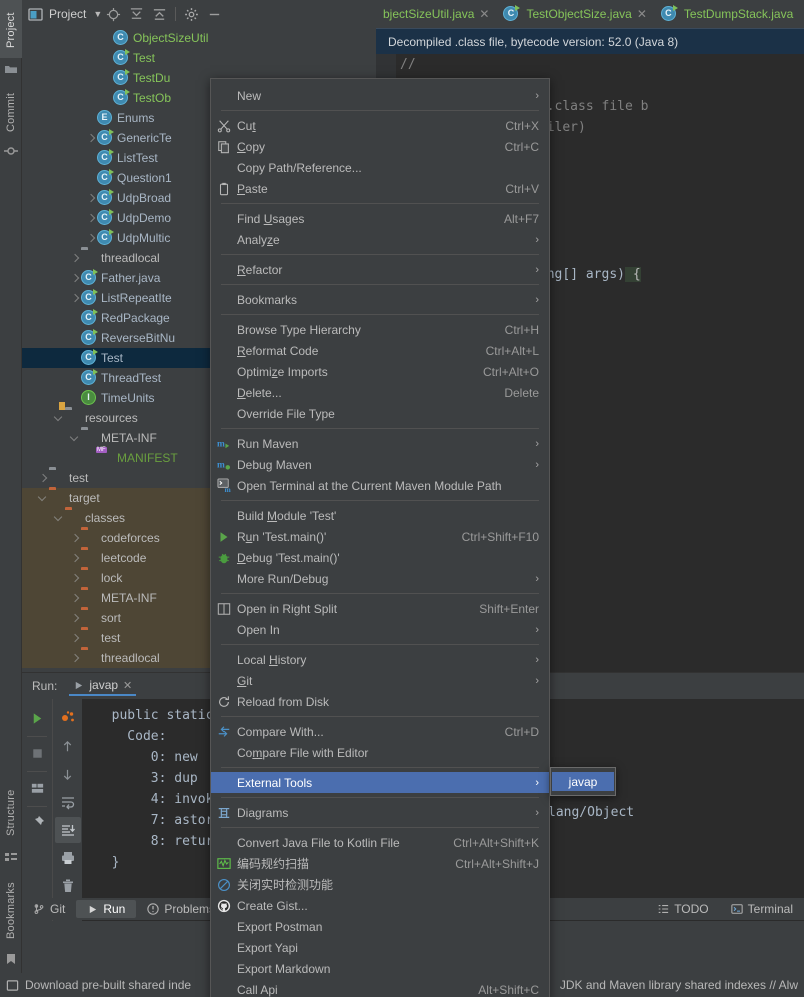  What do you see at coordinates (380, 413) in the screenshot?
I see `menu-item-override-file-type: Override File Type` at bounding box center [380, 413].